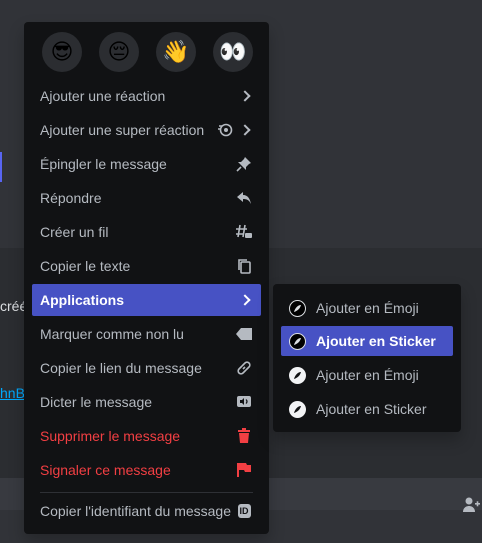 This screenshot has width=482, height=543. What do you see at coordinates (146, 198) in the screenshot?
I see `menu-item-reply: Répondre` at bounding box center [146, 198].